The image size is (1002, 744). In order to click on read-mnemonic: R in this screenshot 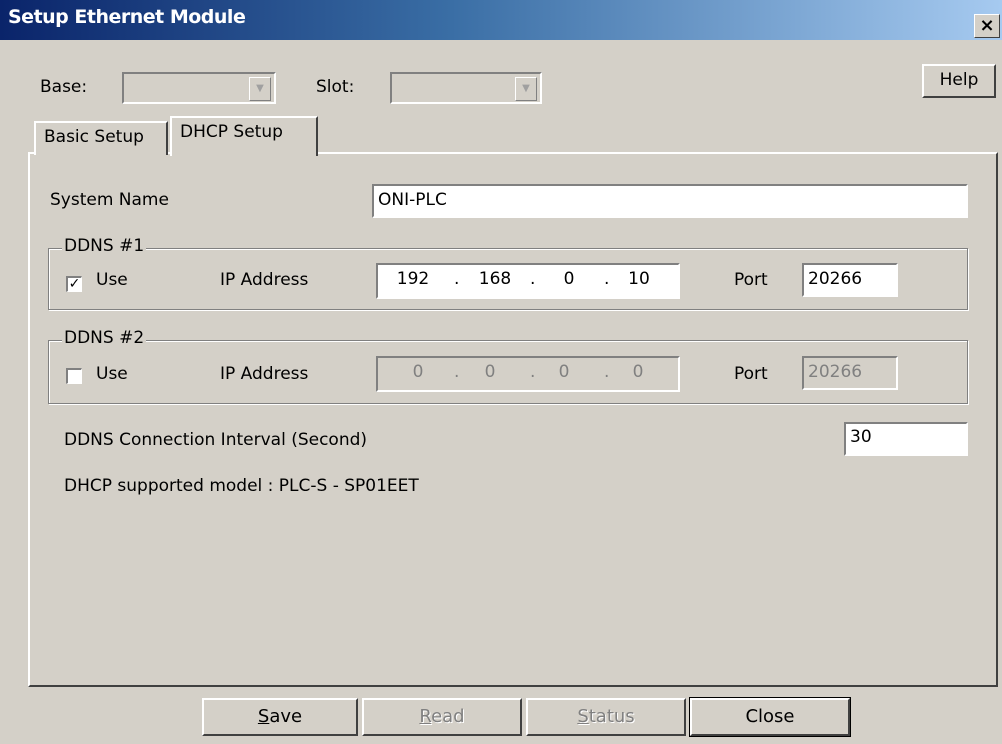, I will do `click(425, 716)`.